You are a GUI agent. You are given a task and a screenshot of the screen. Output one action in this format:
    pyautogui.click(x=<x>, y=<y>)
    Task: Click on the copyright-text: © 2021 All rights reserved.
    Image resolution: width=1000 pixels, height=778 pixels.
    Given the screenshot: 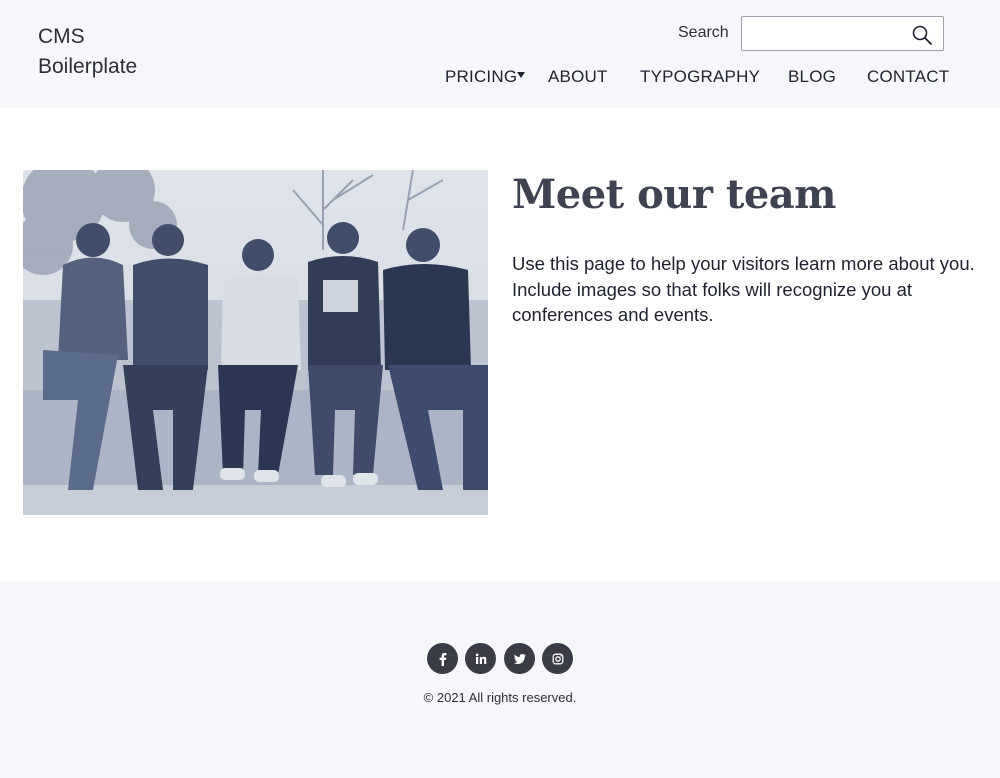 What is the action you would take?
    pyautogui.click(x=500, y=697)
    